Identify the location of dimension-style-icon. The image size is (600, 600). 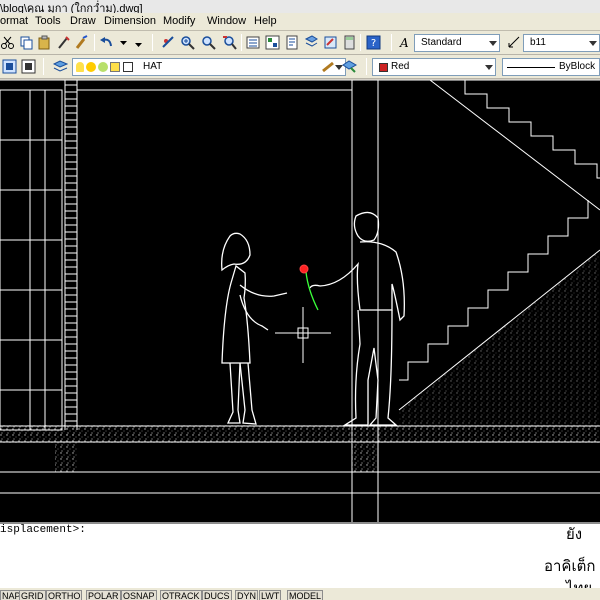
(514, 42).